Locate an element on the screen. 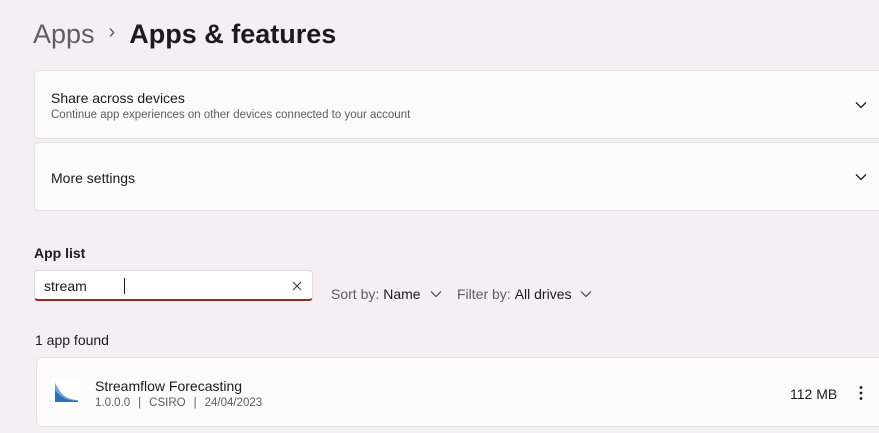 The image size is (879, 433). more-settings-title: More settings is located at coordinates (93, 178).